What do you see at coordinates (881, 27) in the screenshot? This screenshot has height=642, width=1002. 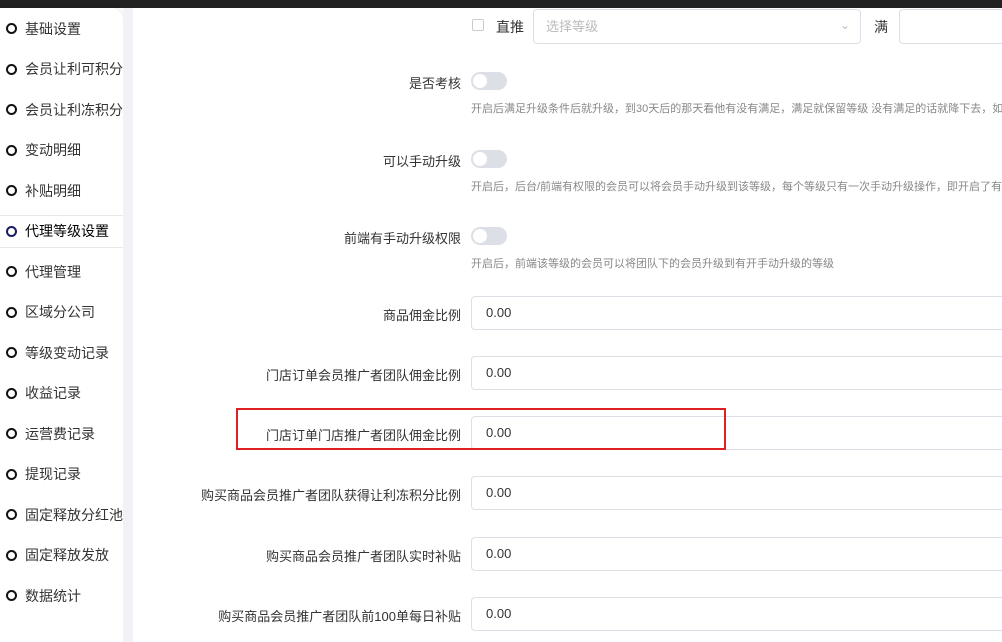 I see `full-label: 满` at bounding box center [881, 27].